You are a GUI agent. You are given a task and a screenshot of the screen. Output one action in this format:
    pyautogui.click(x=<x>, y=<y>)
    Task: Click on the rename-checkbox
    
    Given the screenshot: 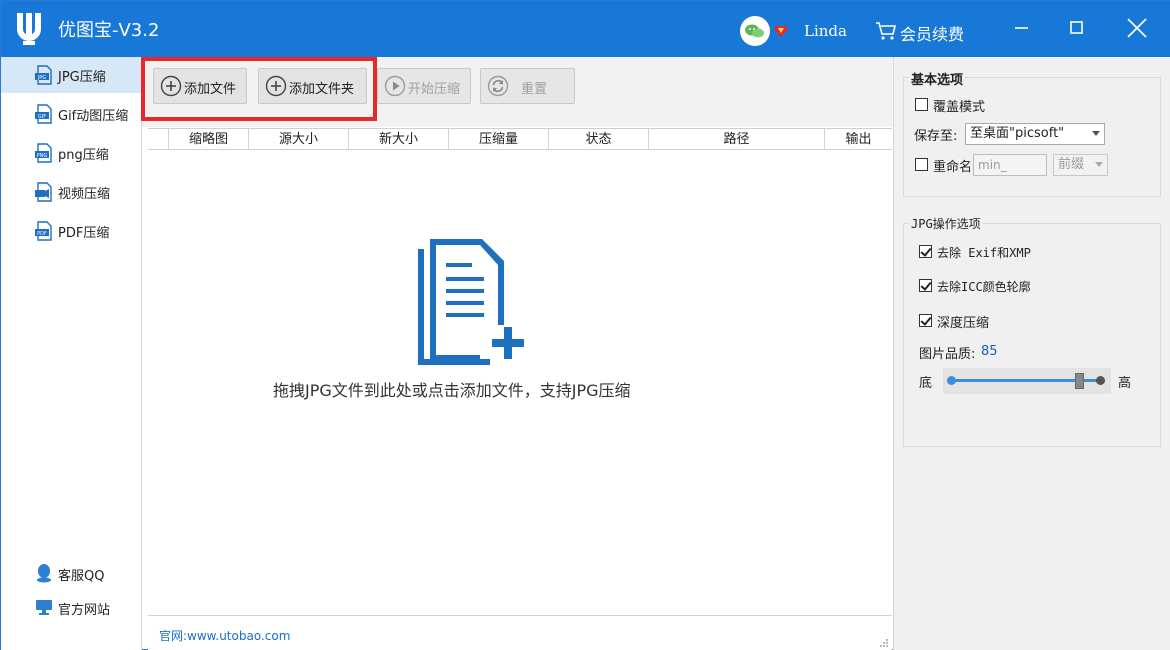 What is the action you would take?
    pyautogui.click(x=921, y=164)
    